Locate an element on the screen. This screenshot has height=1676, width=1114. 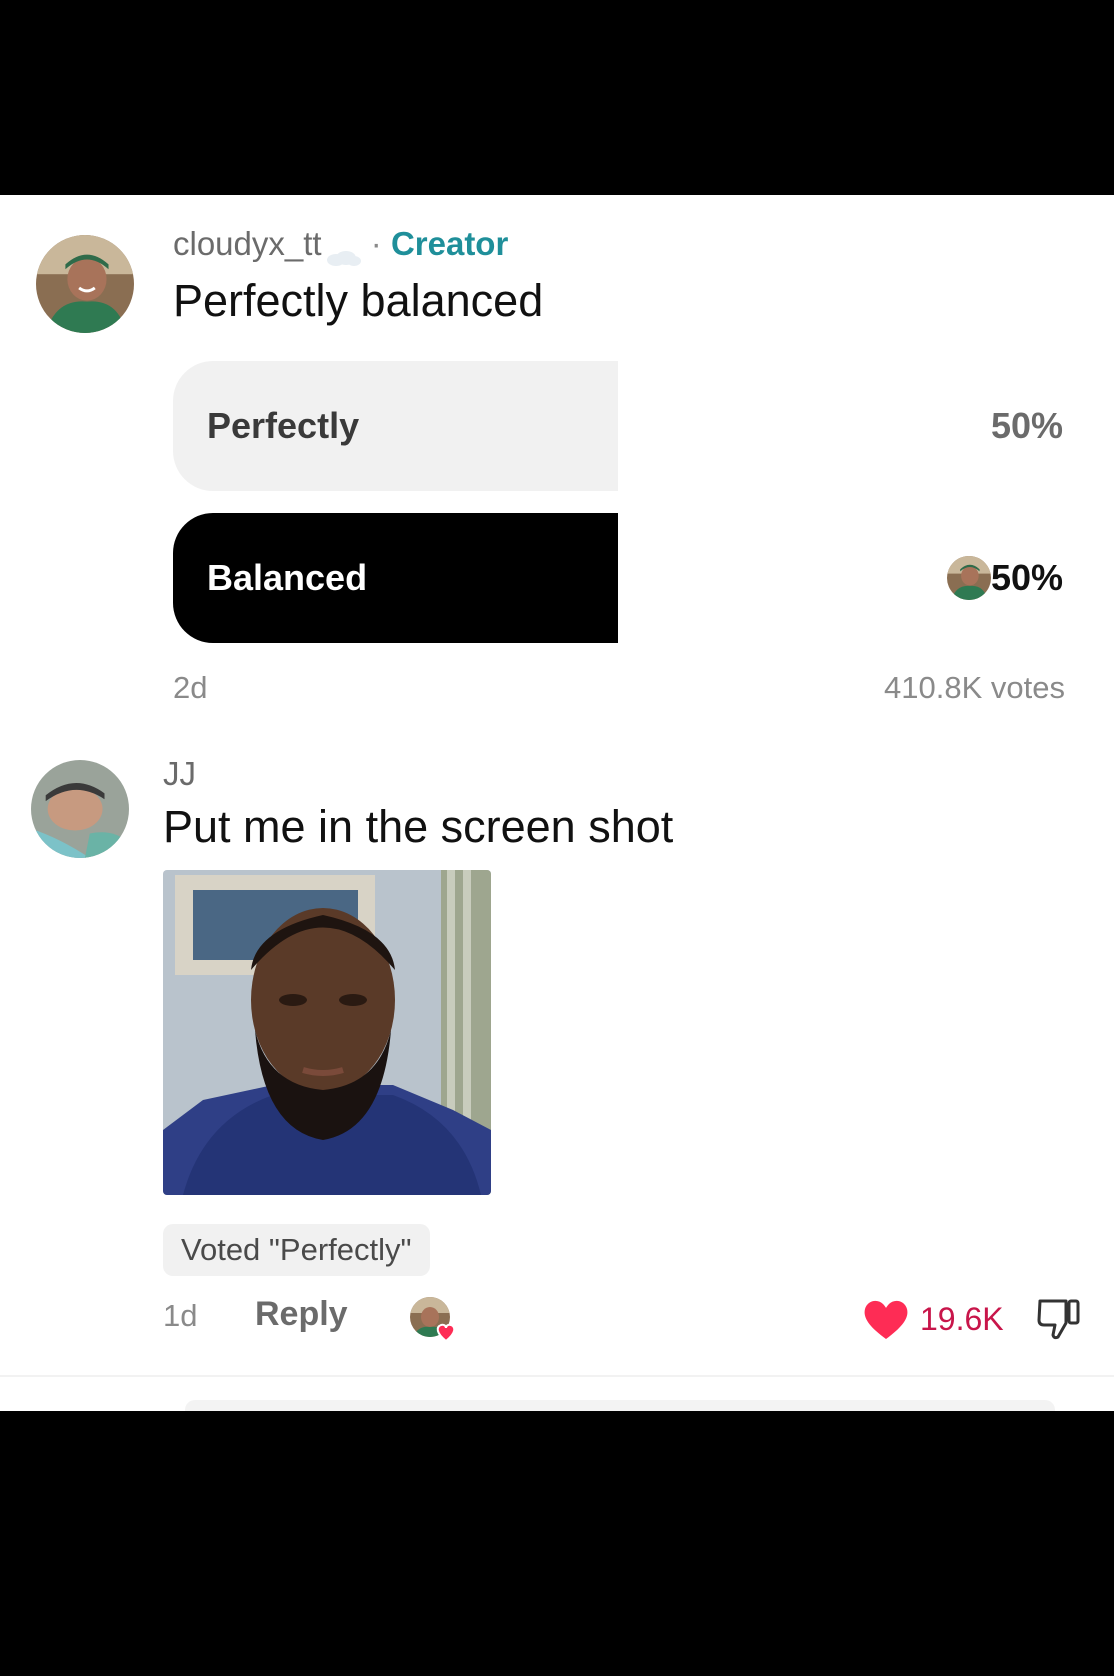
commenter-avatar is located at coordinates (80, 809).